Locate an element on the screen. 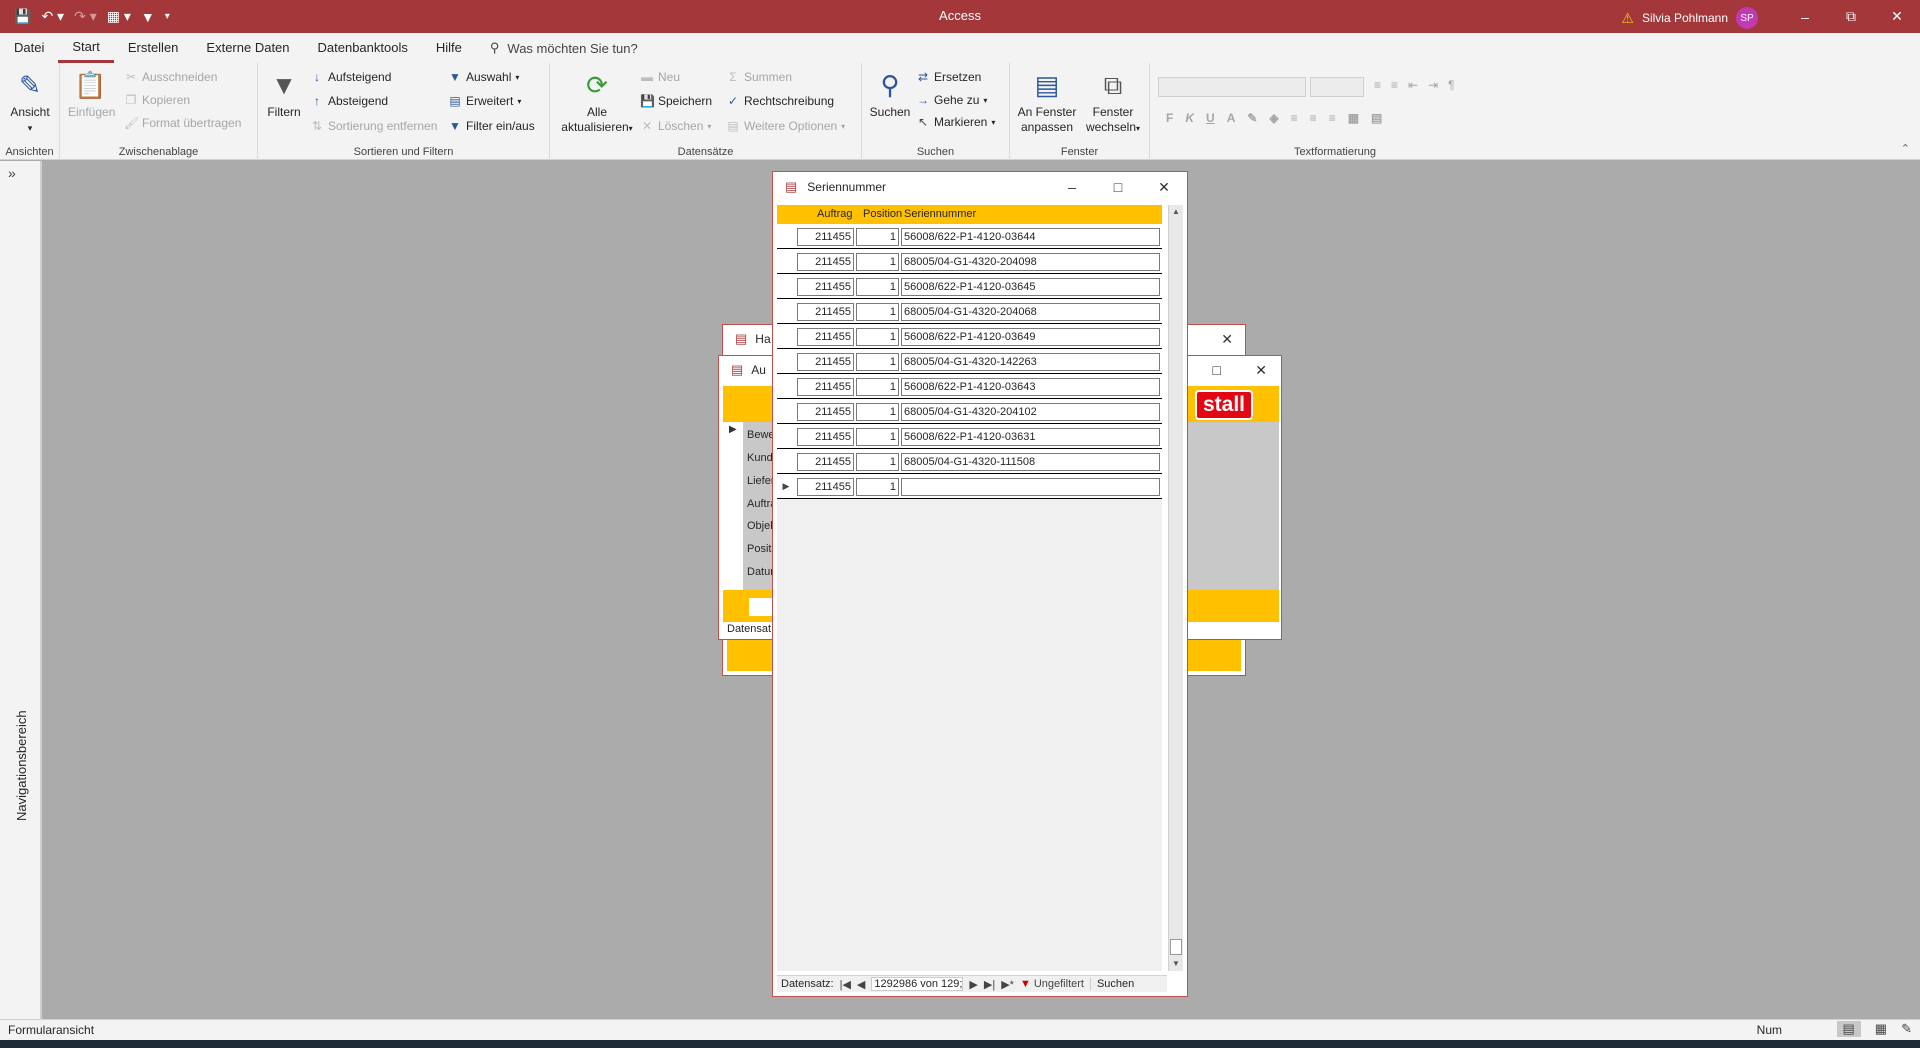 The image size is (1920, 1048). table-row: 211455 1 68005/04-G1-4320-204102 is located at coordinates (969, 411).